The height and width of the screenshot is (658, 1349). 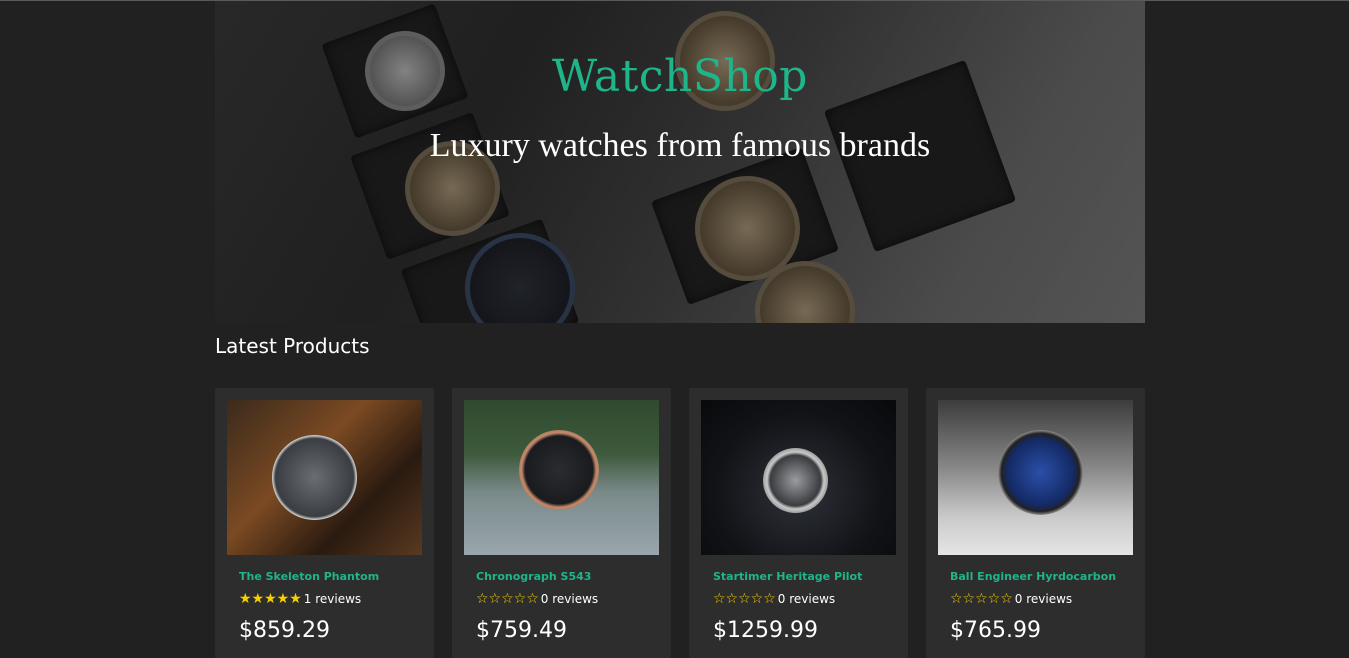 What do you see at coordinates (521, 630) in the screenshot?
I see `product-price: $759.49` at bounding box center [521, 630].